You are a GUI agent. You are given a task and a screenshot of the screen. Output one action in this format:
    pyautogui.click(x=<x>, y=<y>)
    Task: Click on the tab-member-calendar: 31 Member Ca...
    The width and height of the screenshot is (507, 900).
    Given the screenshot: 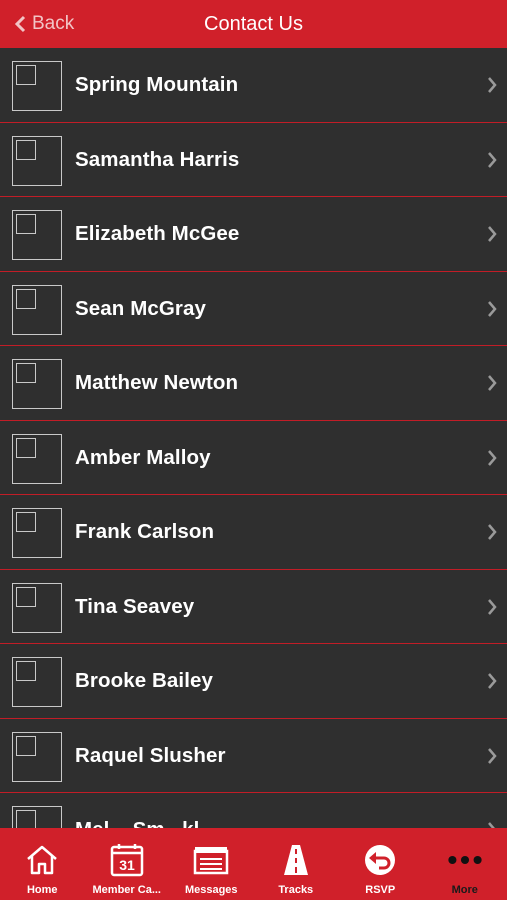 What is the action you would take?
    pyautogui.click(x=127, y=864)
    